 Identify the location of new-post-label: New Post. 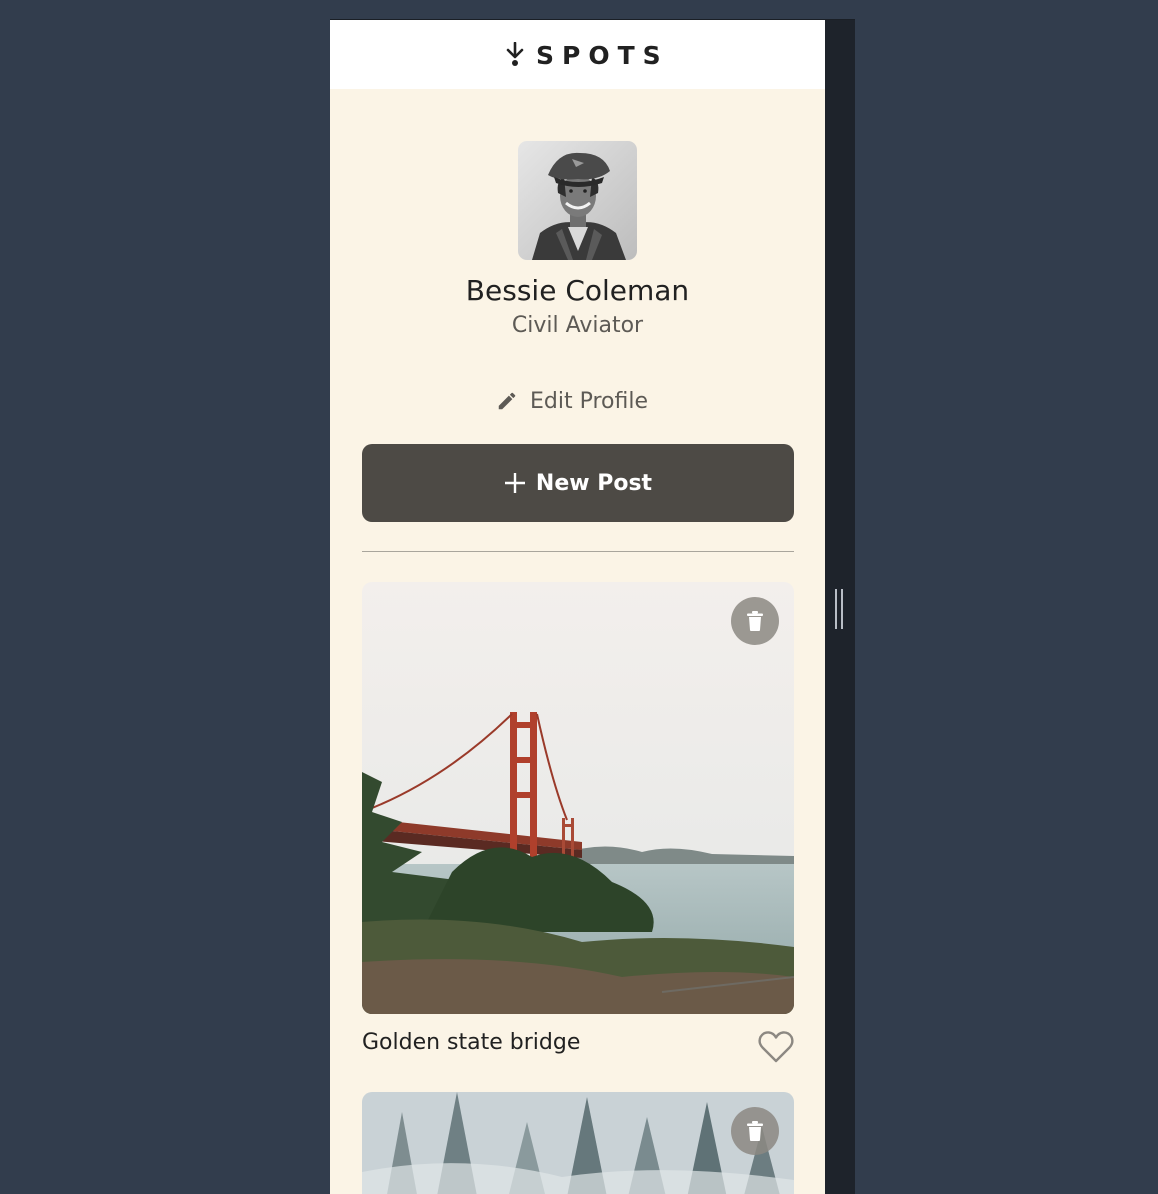
(594, 483).